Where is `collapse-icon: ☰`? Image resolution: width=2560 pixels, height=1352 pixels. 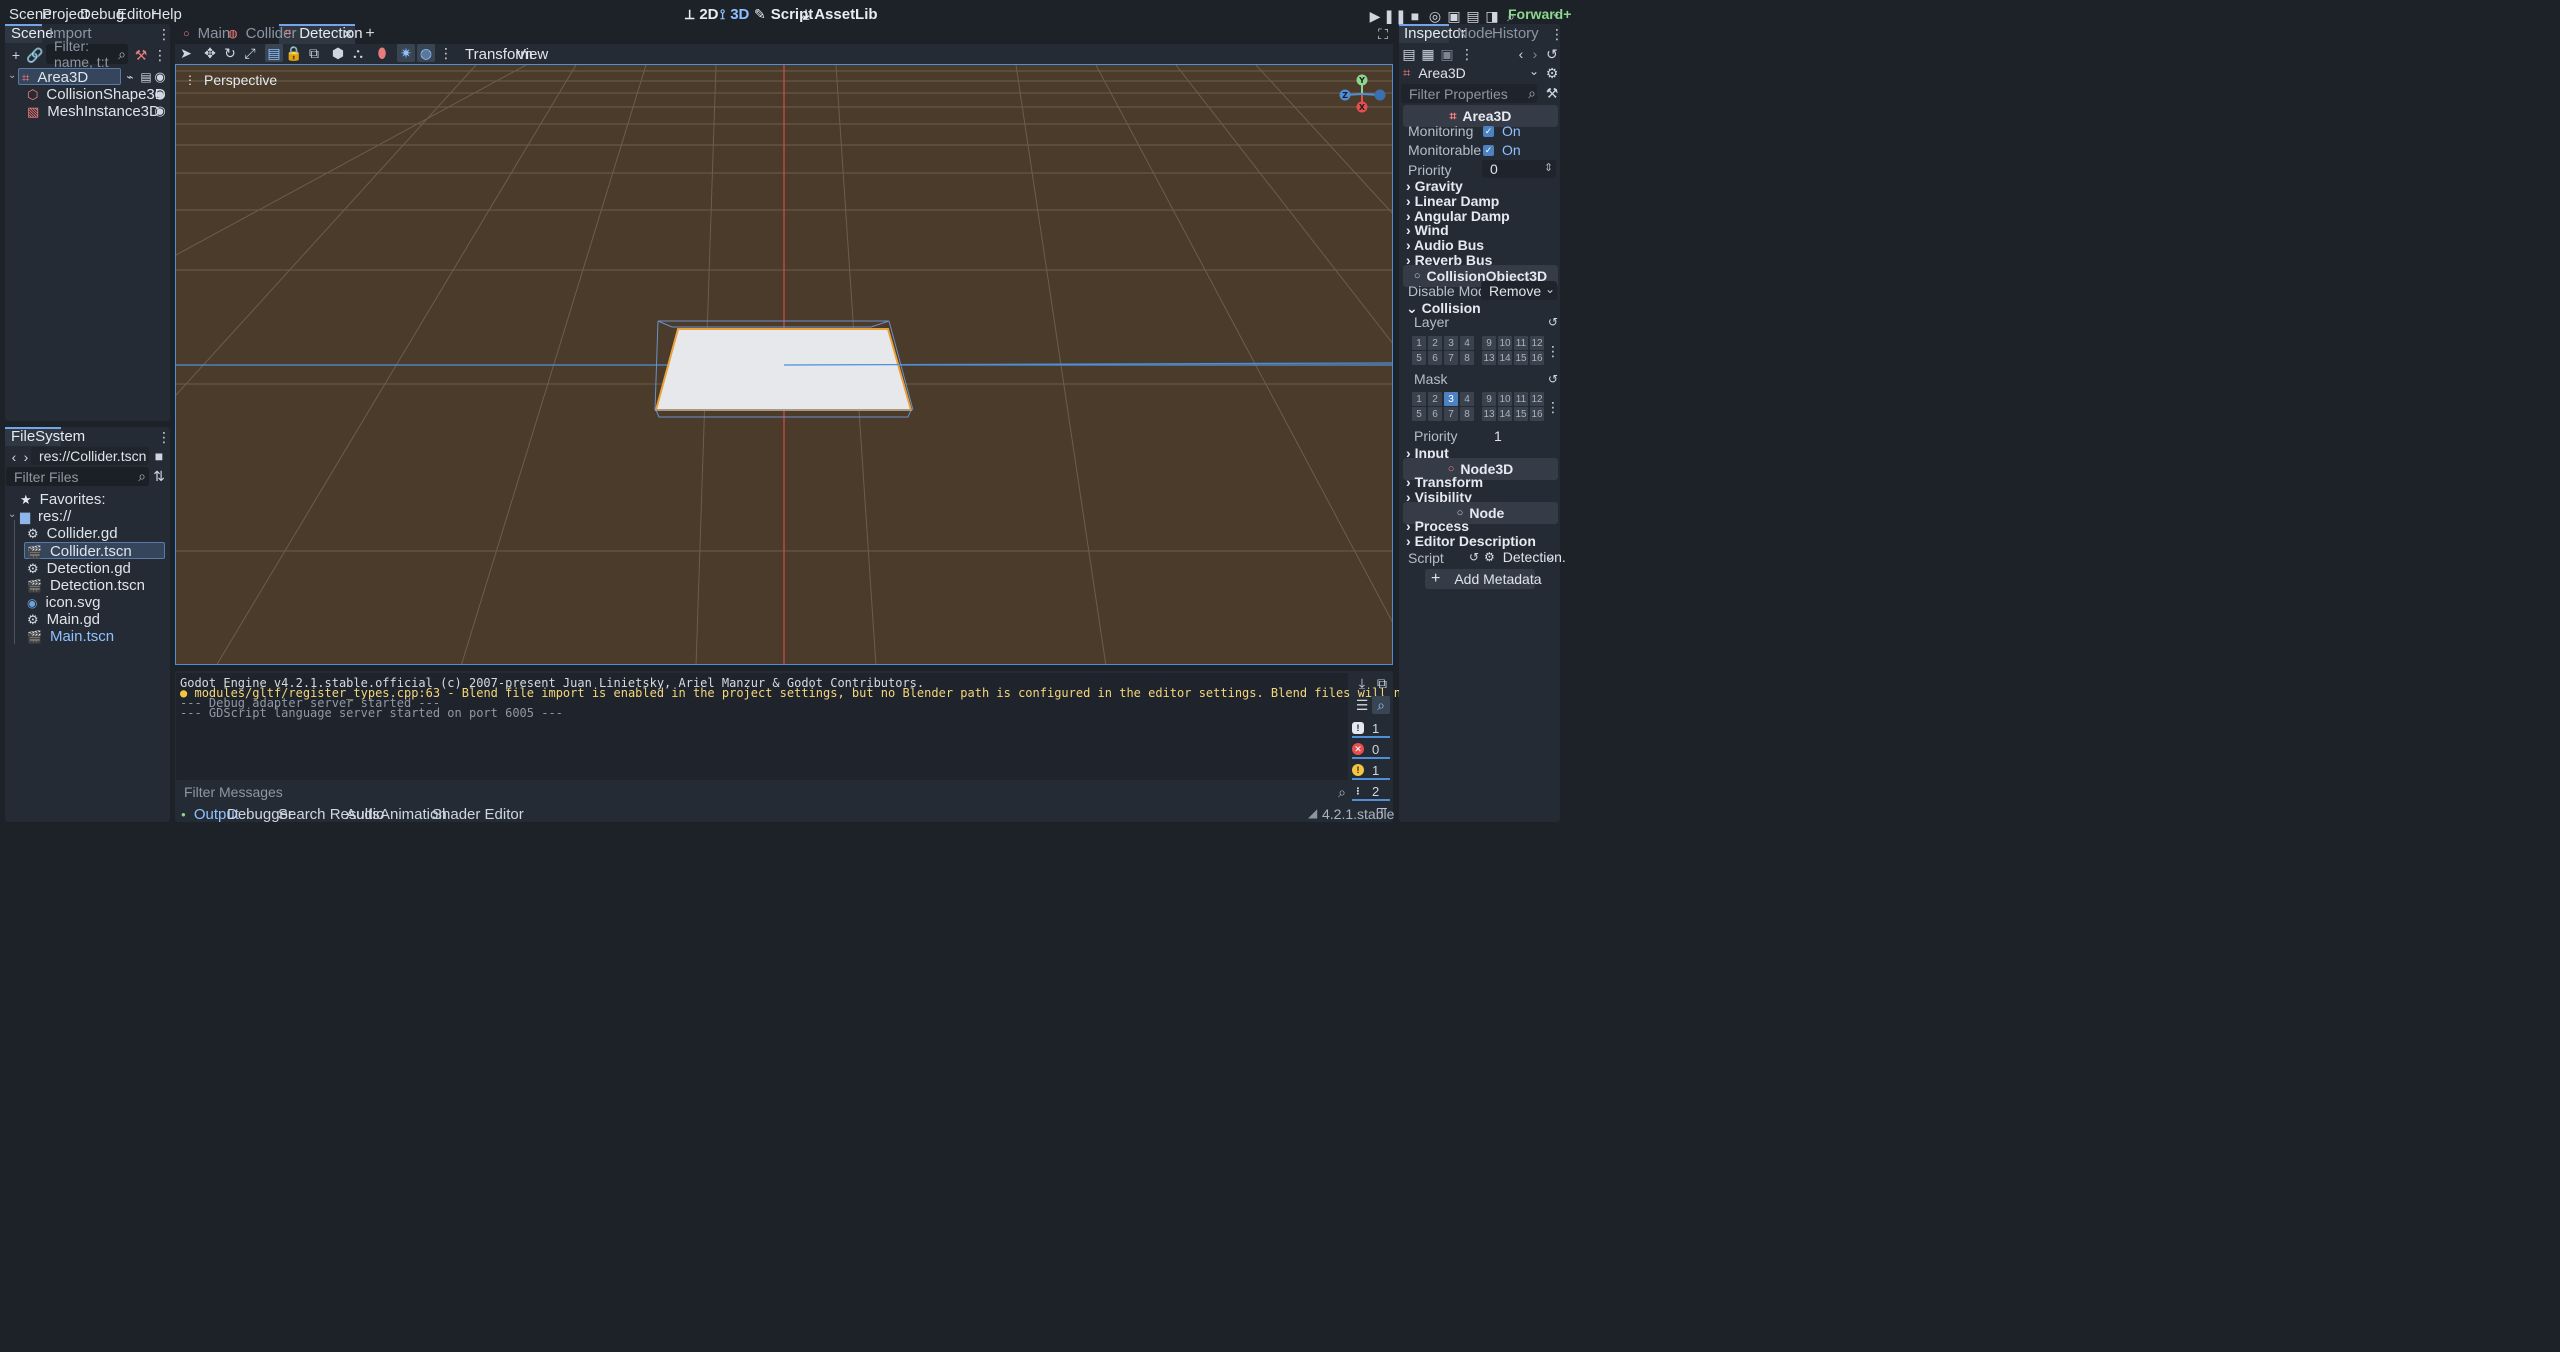
collapse-icon: ☰ is located at coordinates (1362, 705).